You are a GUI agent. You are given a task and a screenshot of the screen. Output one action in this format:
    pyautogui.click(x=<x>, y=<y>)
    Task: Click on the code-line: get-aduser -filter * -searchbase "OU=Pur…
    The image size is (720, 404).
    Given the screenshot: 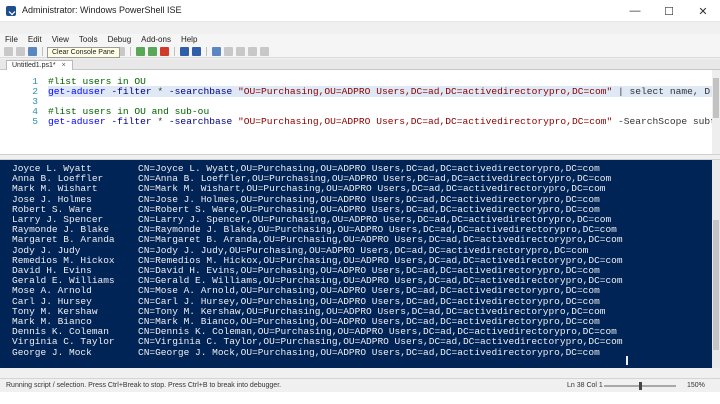 What is the action you would take?
    pyautogui.click(x=382, y=121)
    